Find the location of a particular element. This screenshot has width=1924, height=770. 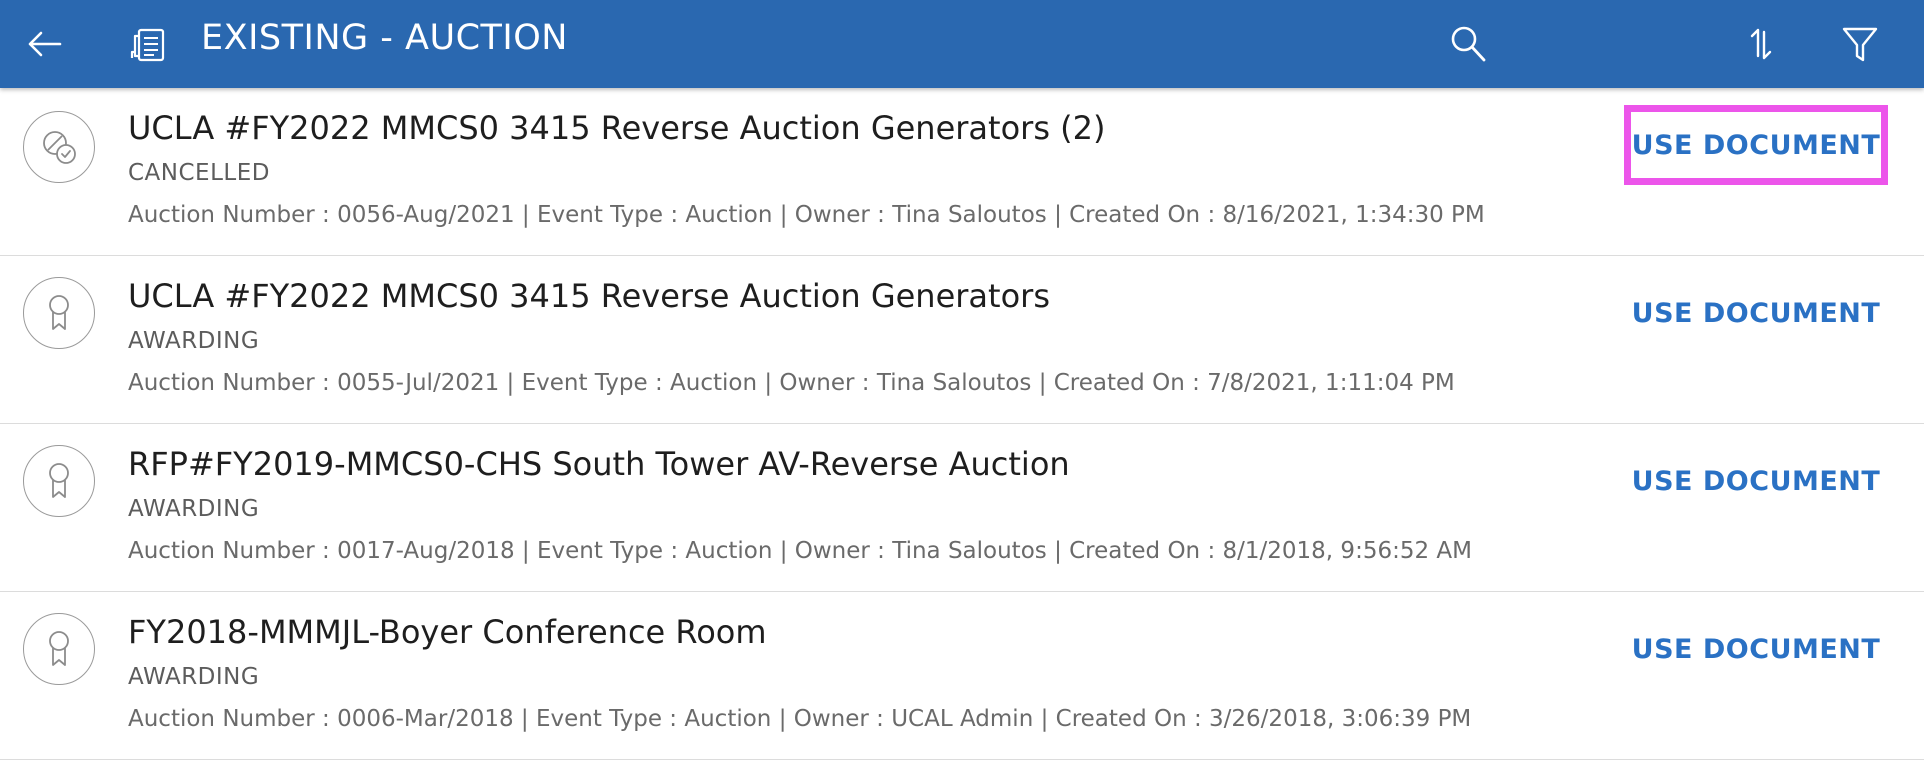

search-button is located at coordinates (1468, 44).